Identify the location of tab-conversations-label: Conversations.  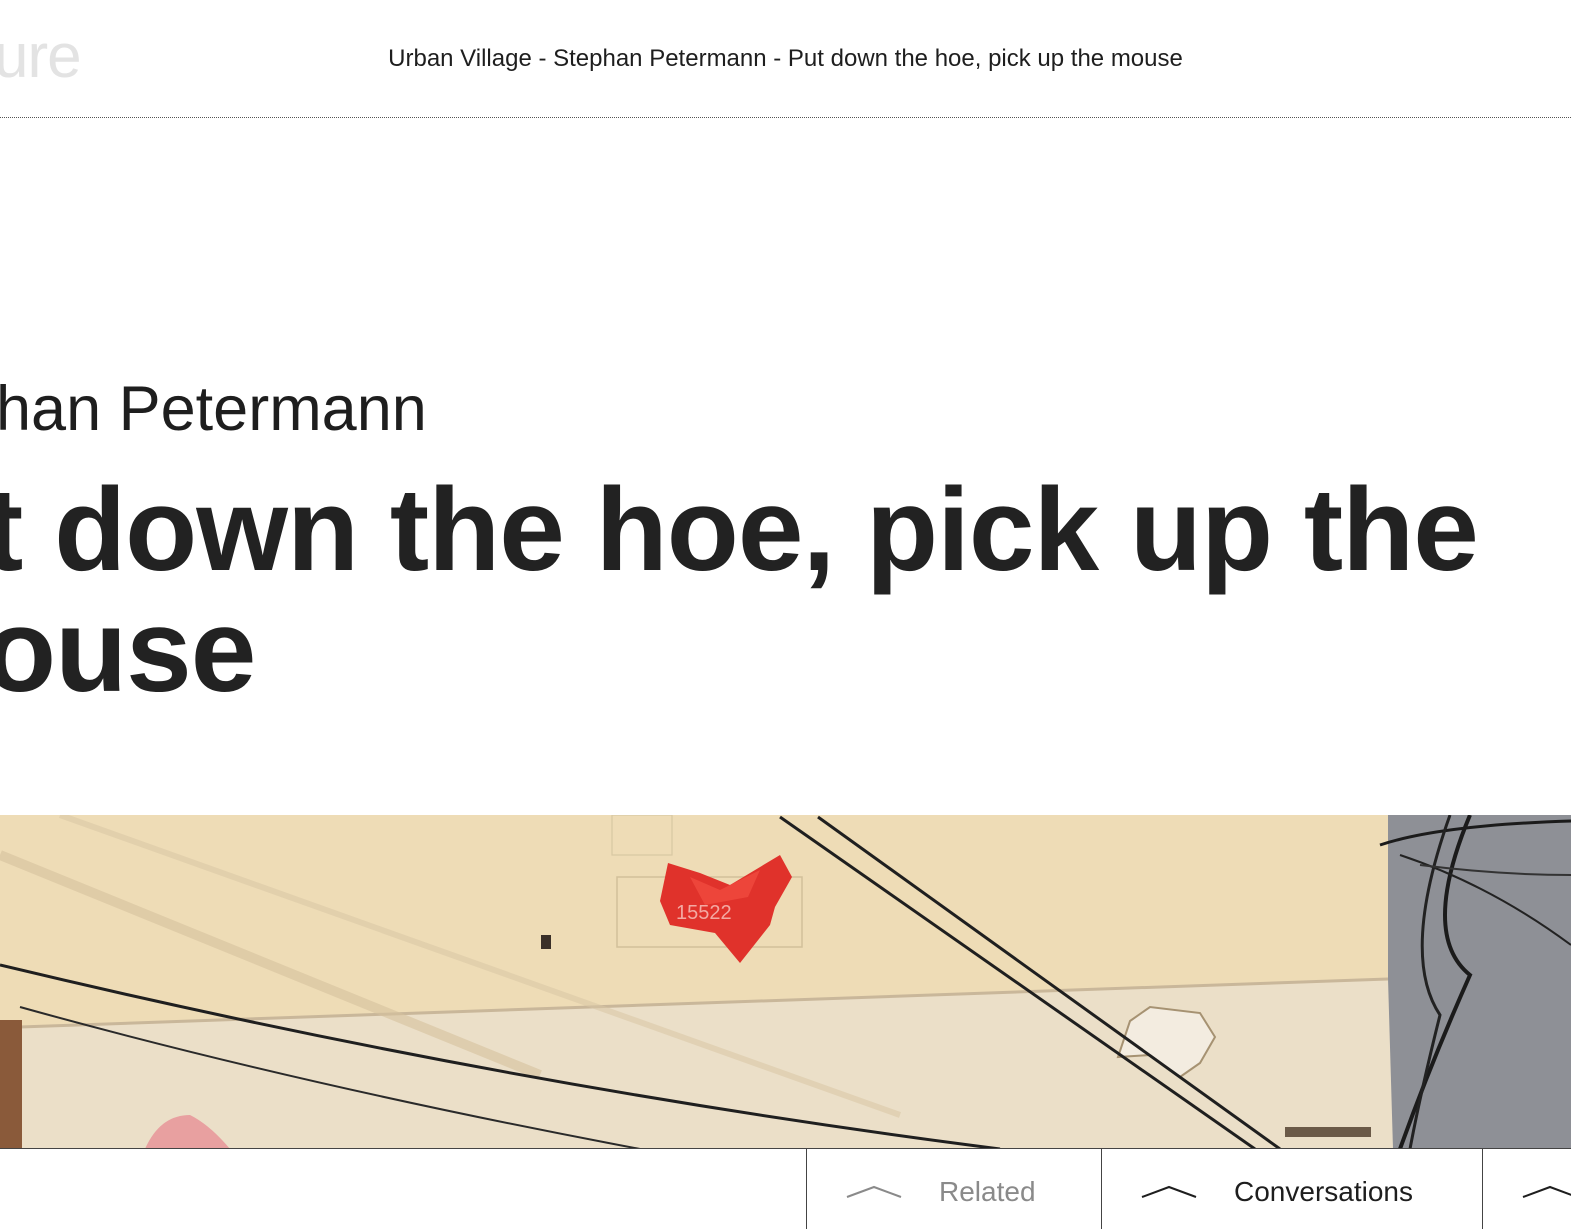
(1323, 1191).